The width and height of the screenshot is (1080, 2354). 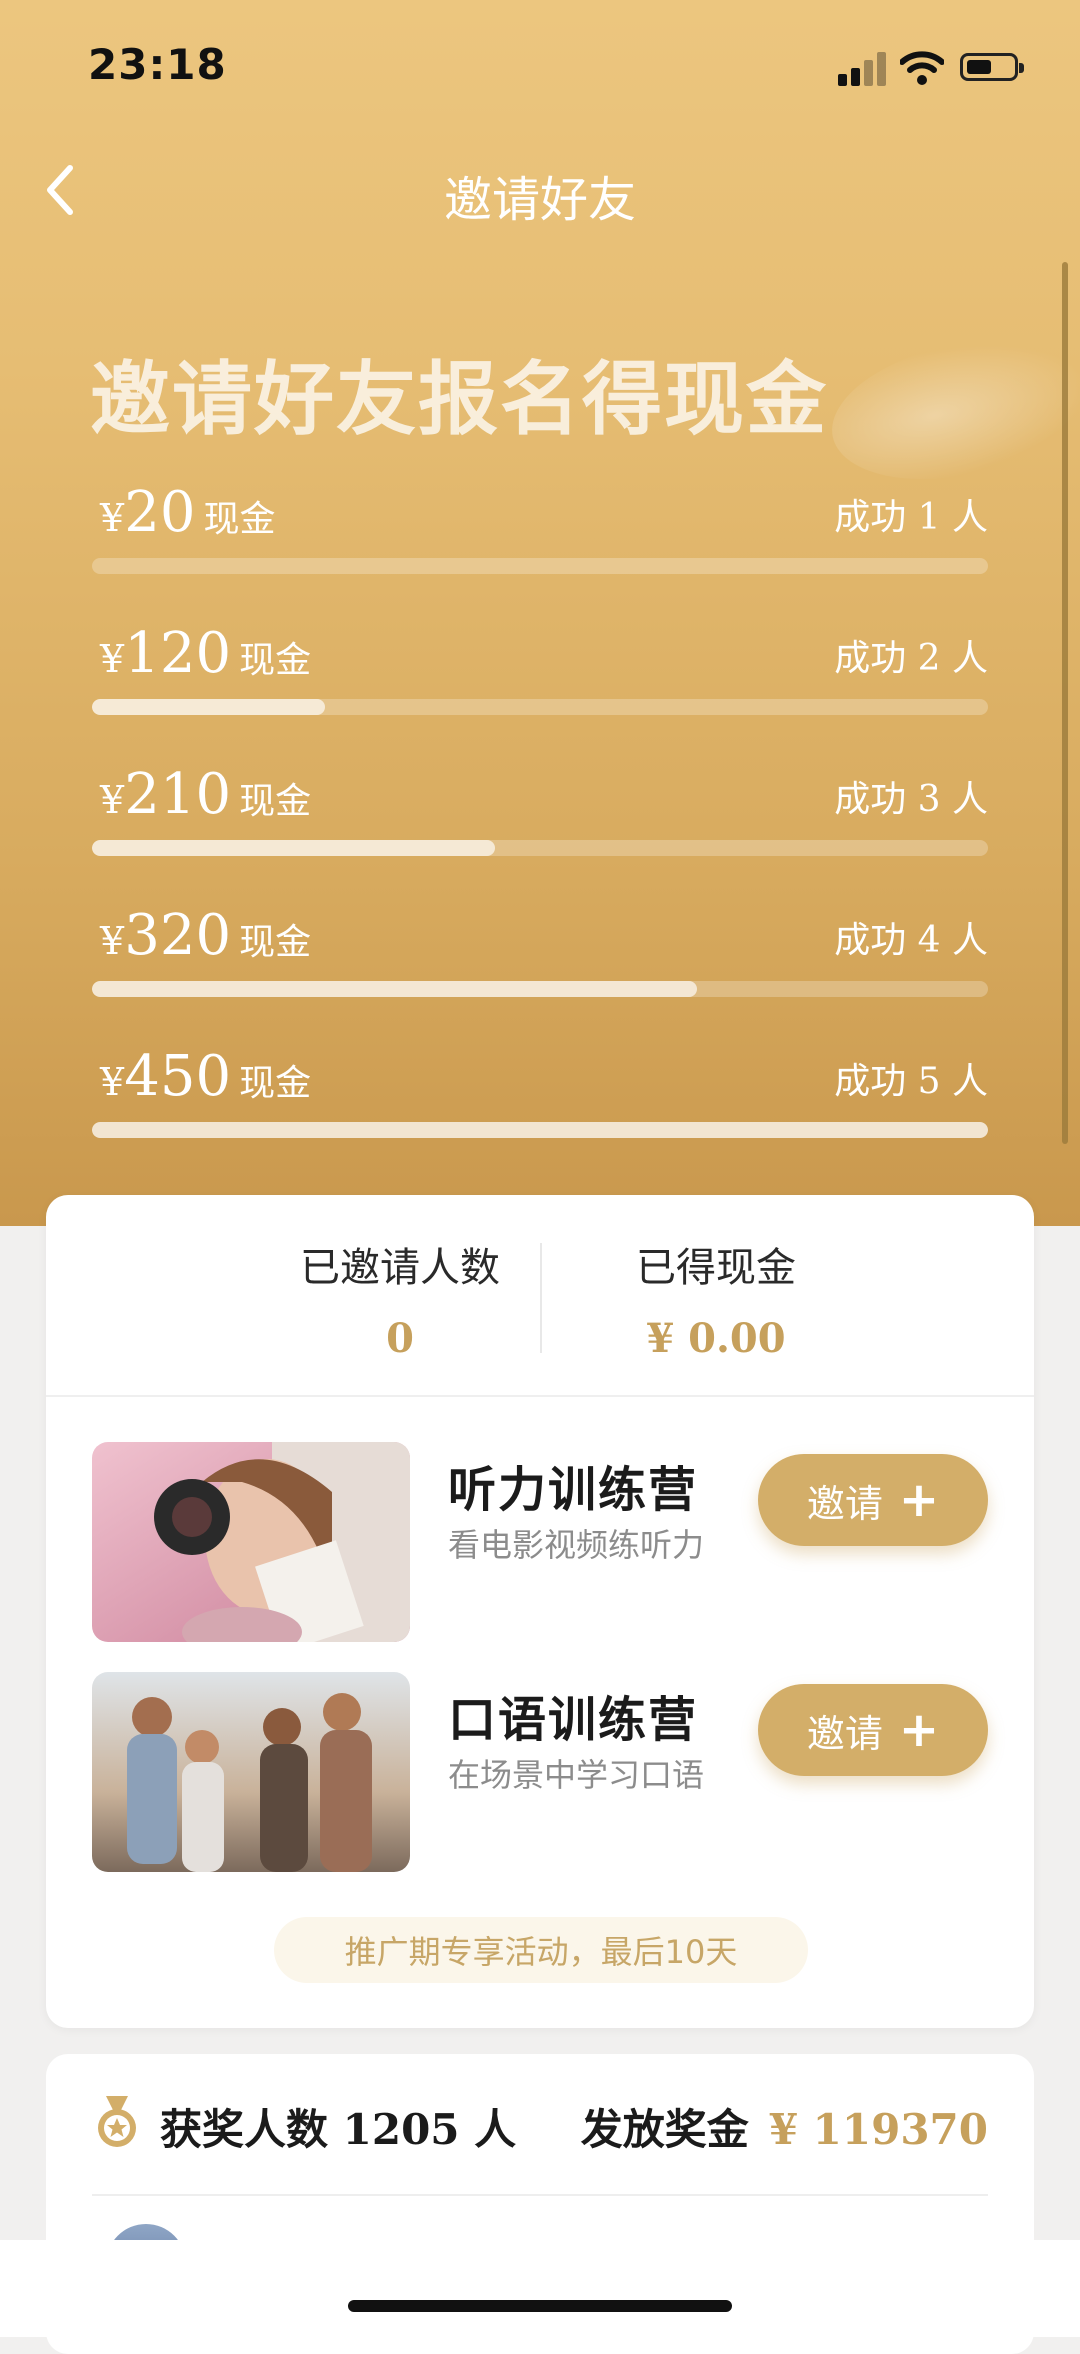 I want to click on invited-count-stat: 已邀请人数 0, so click(x=400, y=1298).